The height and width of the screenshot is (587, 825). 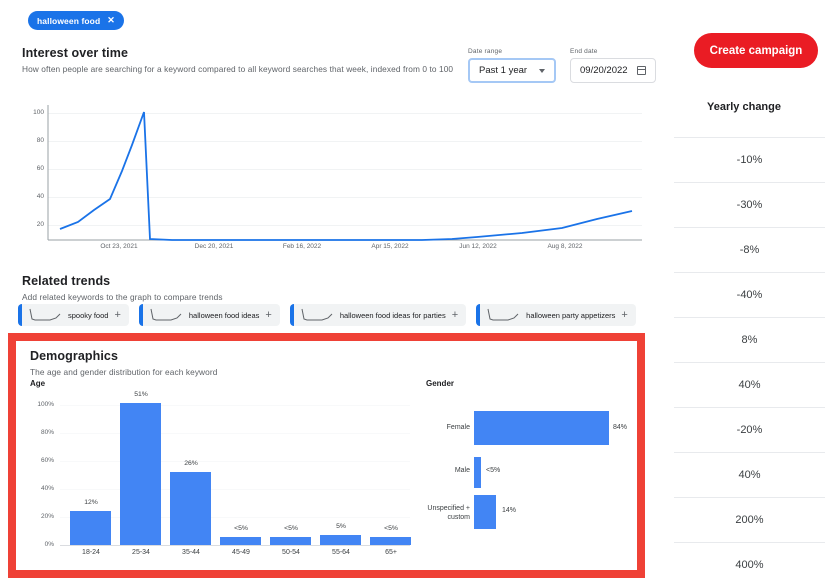 I want to click on calendar-icon, so click(x=641, y=70).